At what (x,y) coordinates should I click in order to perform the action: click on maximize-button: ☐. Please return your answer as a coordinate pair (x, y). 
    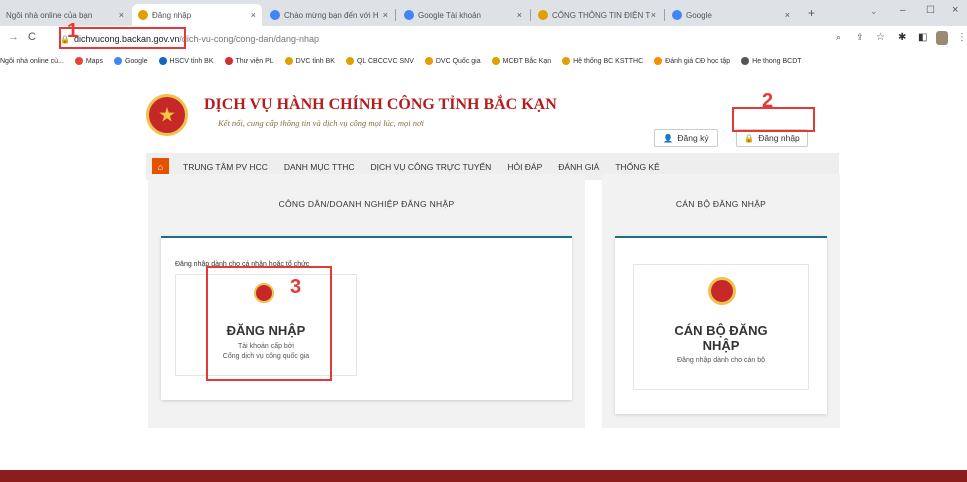
    Looking at the image, I should click on (930, 10).